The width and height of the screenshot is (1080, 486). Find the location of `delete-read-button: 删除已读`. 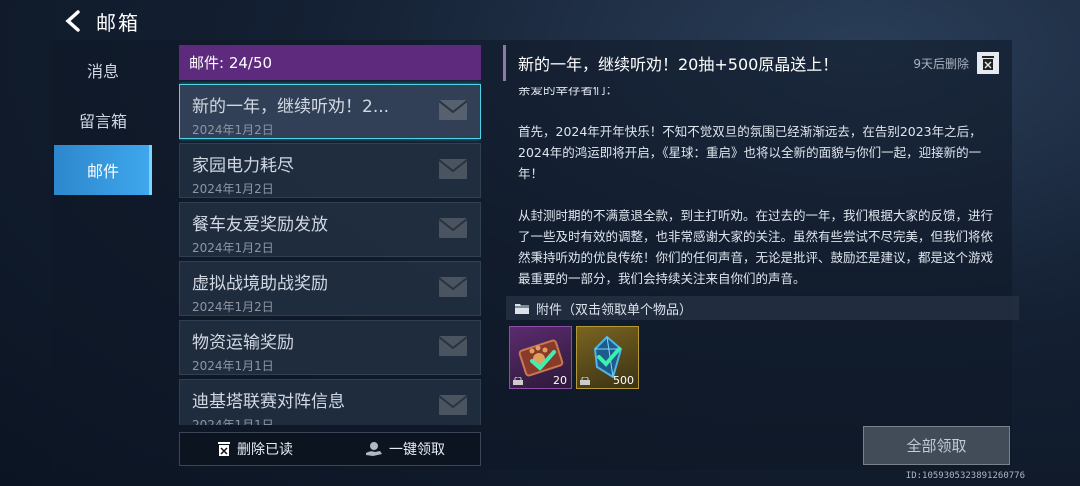

delete-read-button: 删除已读 is located at coordinates (255, 449).